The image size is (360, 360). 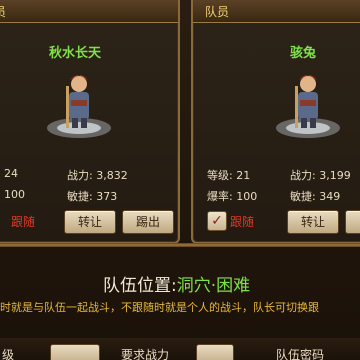 What do you see at coordinates (220, 175) in the screenshot?
I see `level-label: 等级:` at bounding box center [220, 175].